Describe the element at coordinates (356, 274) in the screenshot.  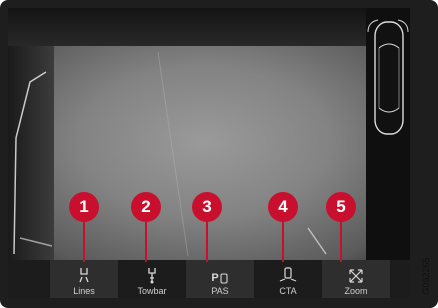
I see `zoom-icon` at that location.